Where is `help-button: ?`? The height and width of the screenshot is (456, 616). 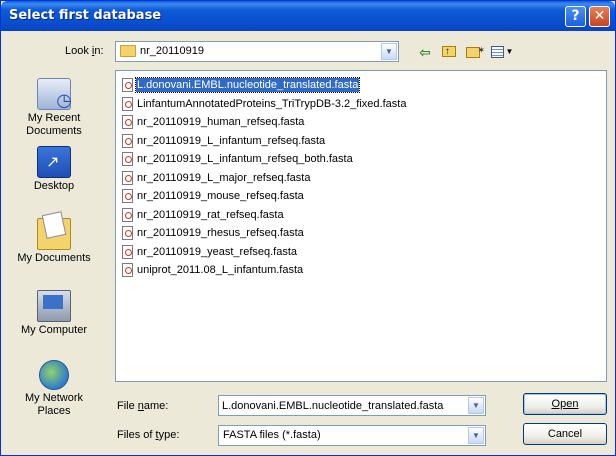 help-button: ? is located at coordinates (575, 16).